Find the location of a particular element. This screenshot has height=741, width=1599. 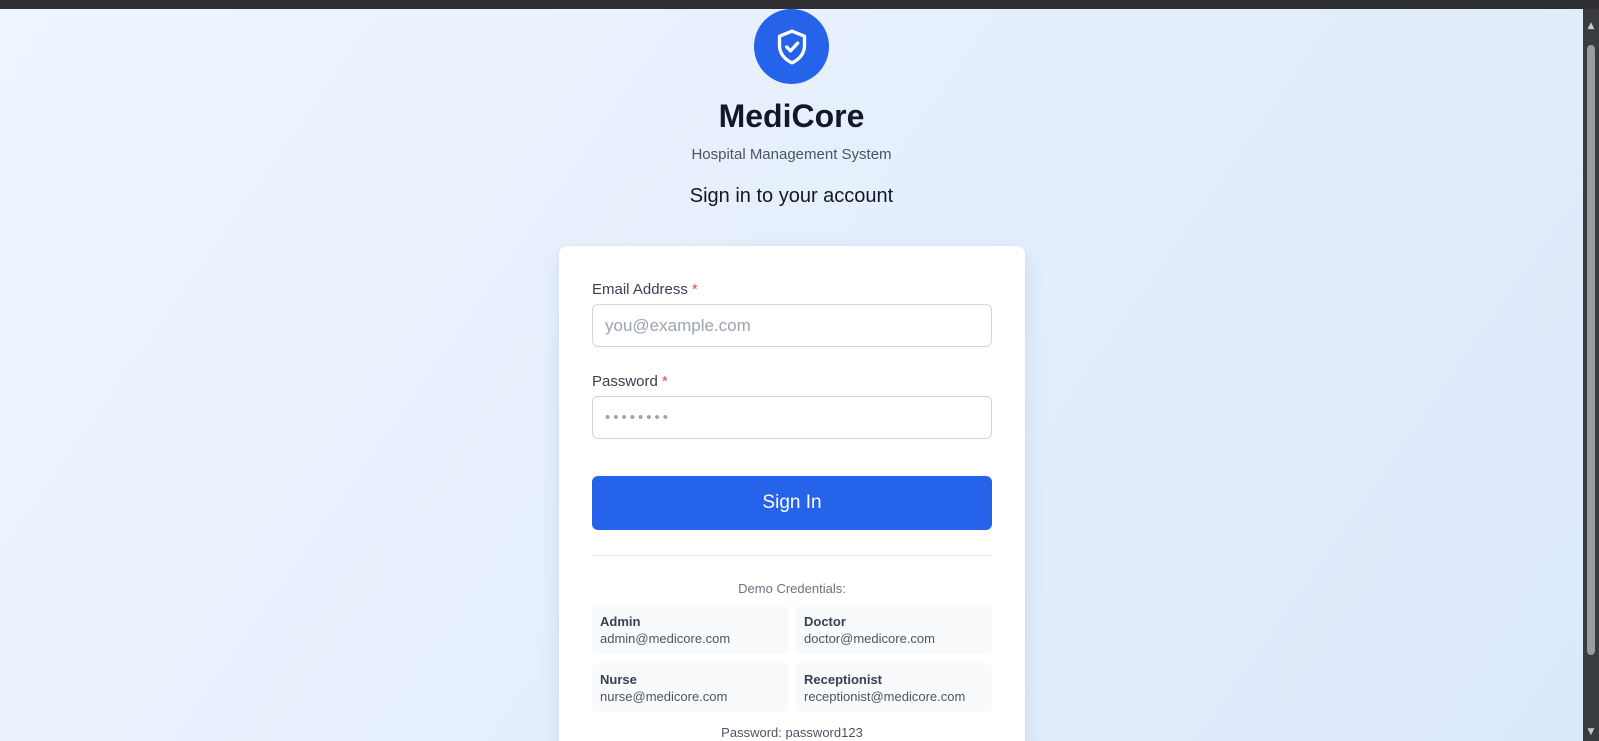

credential-role: Nurse is located at coordinates (618, 679).